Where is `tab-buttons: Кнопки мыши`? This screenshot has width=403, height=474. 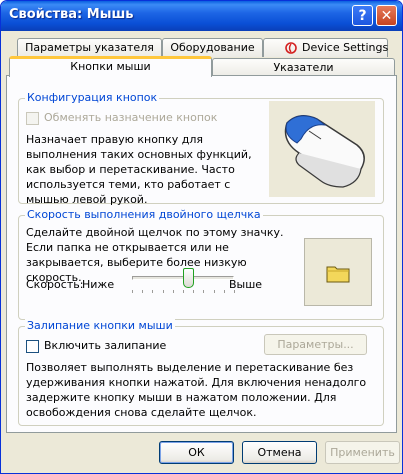 tab-buttons: Кнопки мыши is located at coordinates (110, 66).